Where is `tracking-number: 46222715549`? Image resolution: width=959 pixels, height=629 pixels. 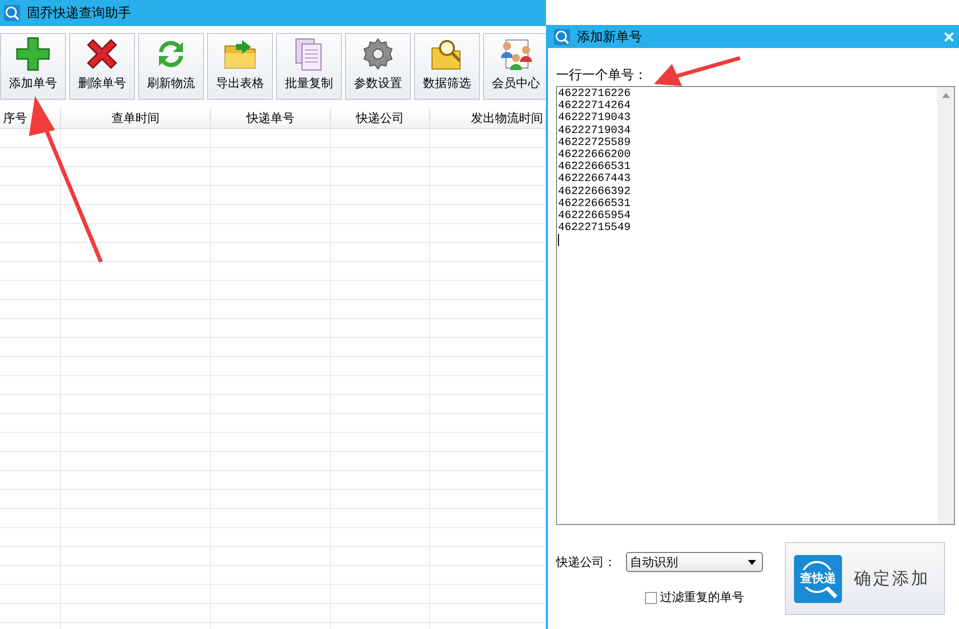 tracking-number: 46222715549 is located at coordinates (595, 228).